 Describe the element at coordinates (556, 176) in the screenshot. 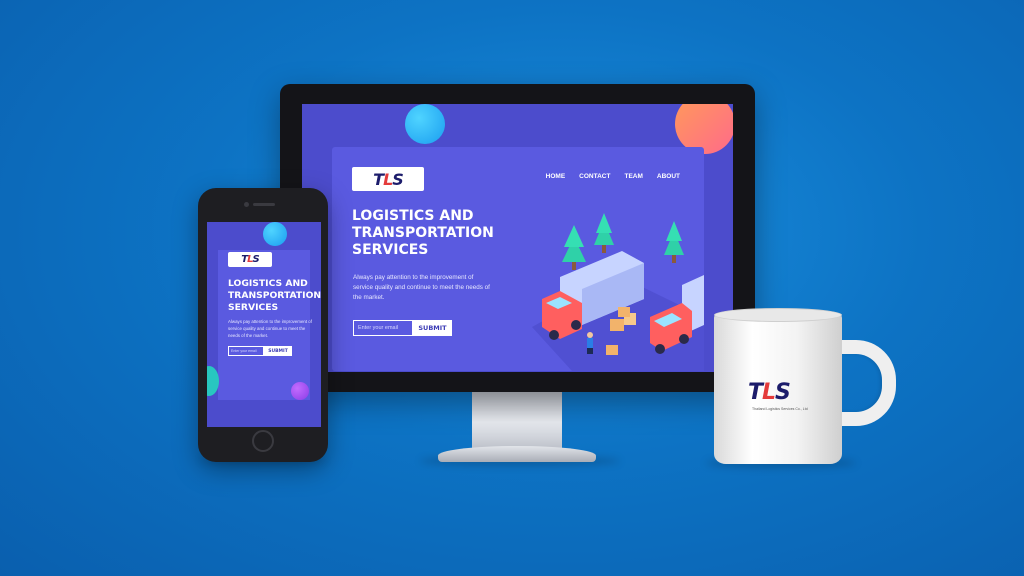

I see `nav-home: HOME` at that location.